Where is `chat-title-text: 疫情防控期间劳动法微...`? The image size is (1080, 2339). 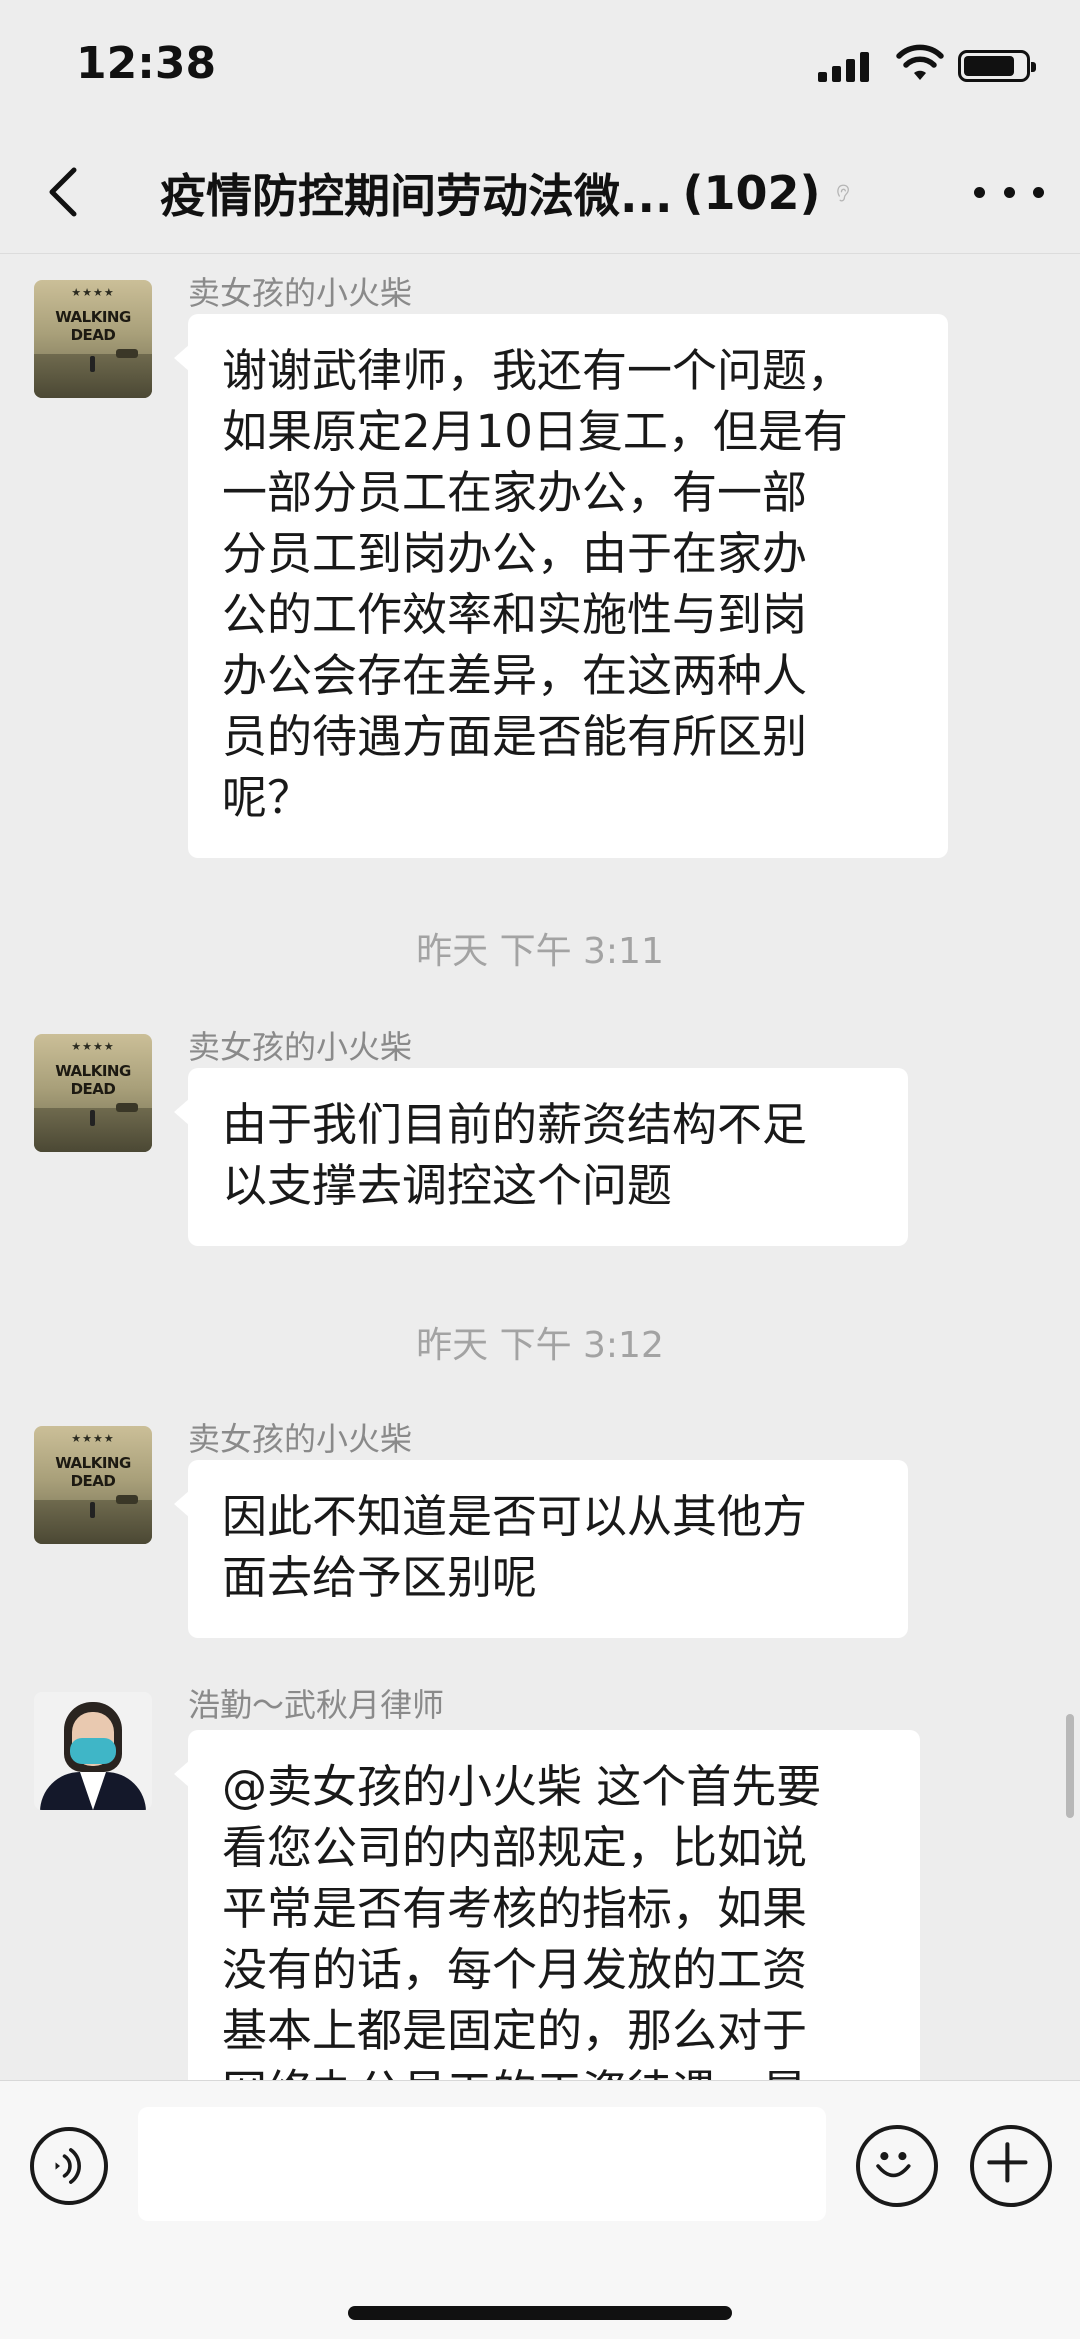
chat-title-text: 疫情防控期间劳动法微... is located at coordinates (416, 196).